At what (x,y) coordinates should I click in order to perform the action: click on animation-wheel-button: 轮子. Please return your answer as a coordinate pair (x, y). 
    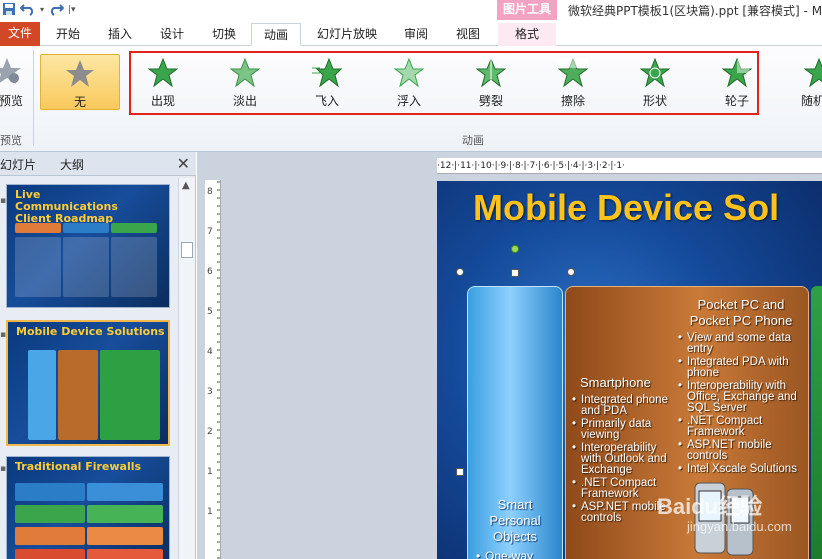
    Looking at the image, I should click on (737, 82).